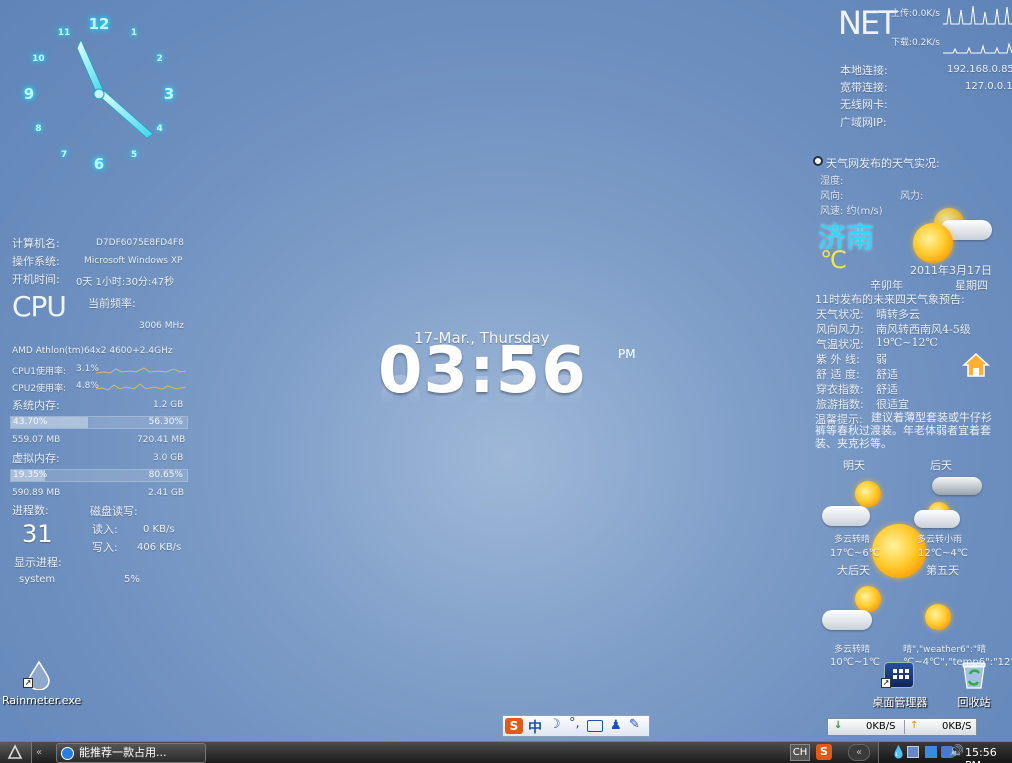 This screenshot has height=763, width=1012. I want to click on day1-cloud-icon, so click(846, 516).